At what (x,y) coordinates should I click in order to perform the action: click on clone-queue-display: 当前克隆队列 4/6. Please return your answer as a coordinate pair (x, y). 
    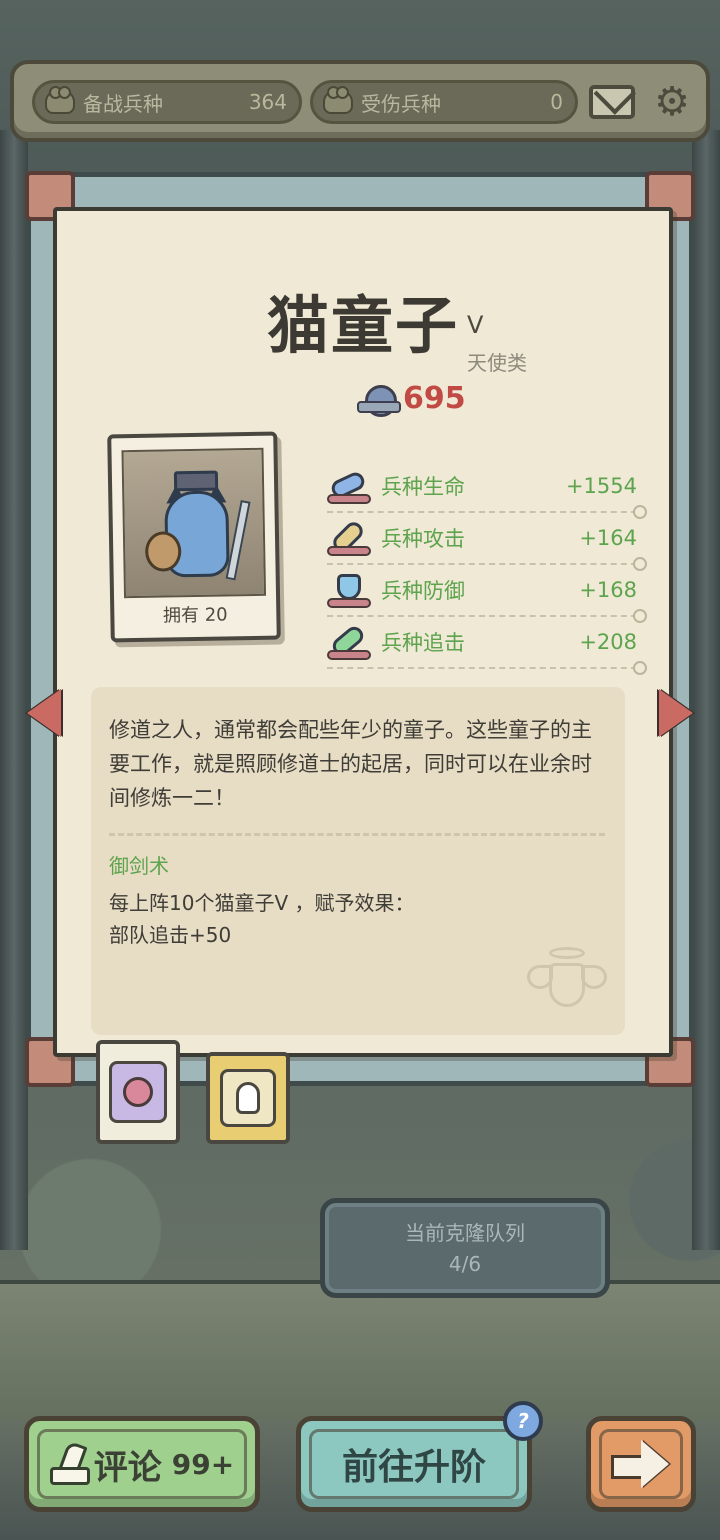
    Looking at the image, I should click on (465, 1248).